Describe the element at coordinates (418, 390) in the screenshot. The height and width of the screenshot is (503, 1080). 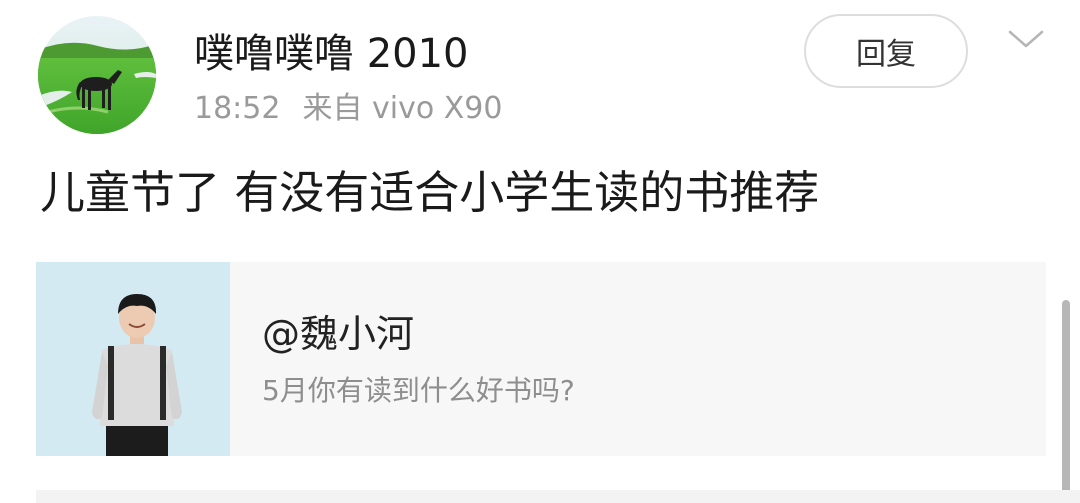
I see `card-subtitle: 5月你有读到什么好书吗?` at that location.